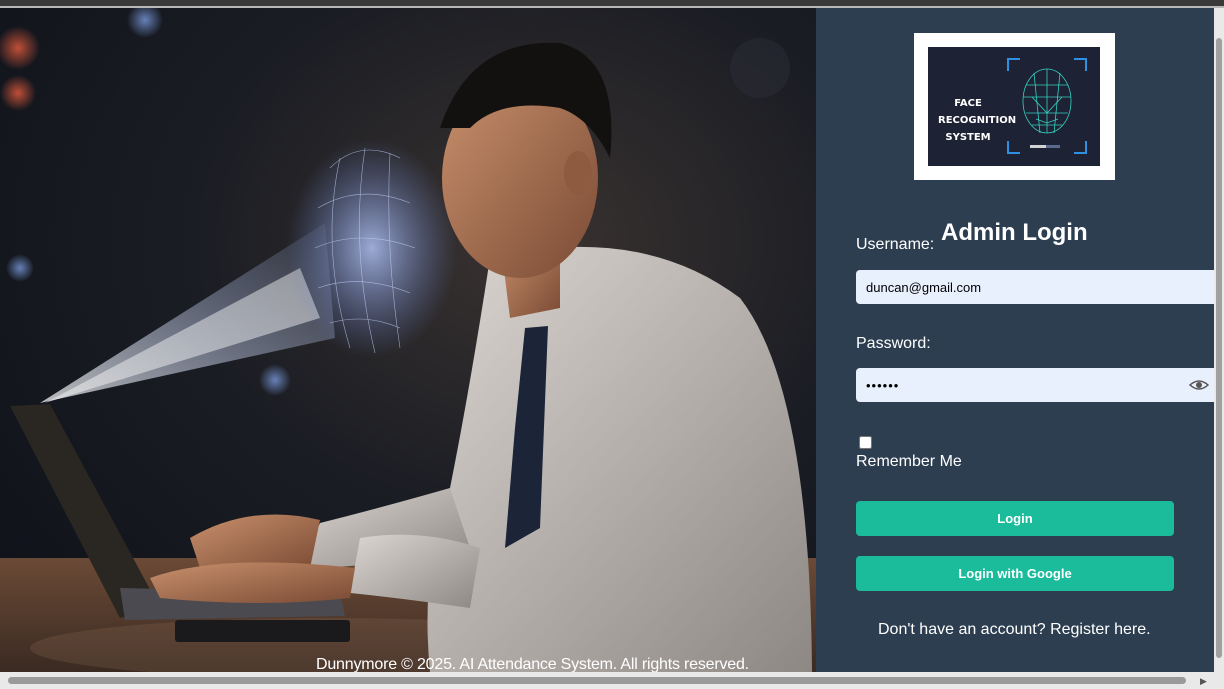 The image size is (1224, 689). I want to click on username-label: Username:, so click(895, 244).